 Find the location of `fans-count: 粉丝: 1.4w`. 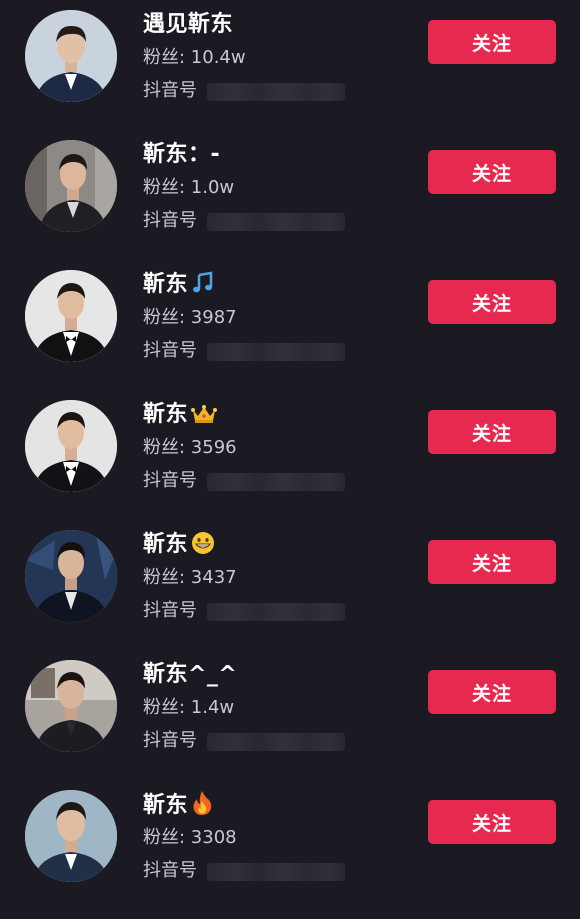

fans-count: 粉丝: 1.4w is located at coordinates (189, 707).